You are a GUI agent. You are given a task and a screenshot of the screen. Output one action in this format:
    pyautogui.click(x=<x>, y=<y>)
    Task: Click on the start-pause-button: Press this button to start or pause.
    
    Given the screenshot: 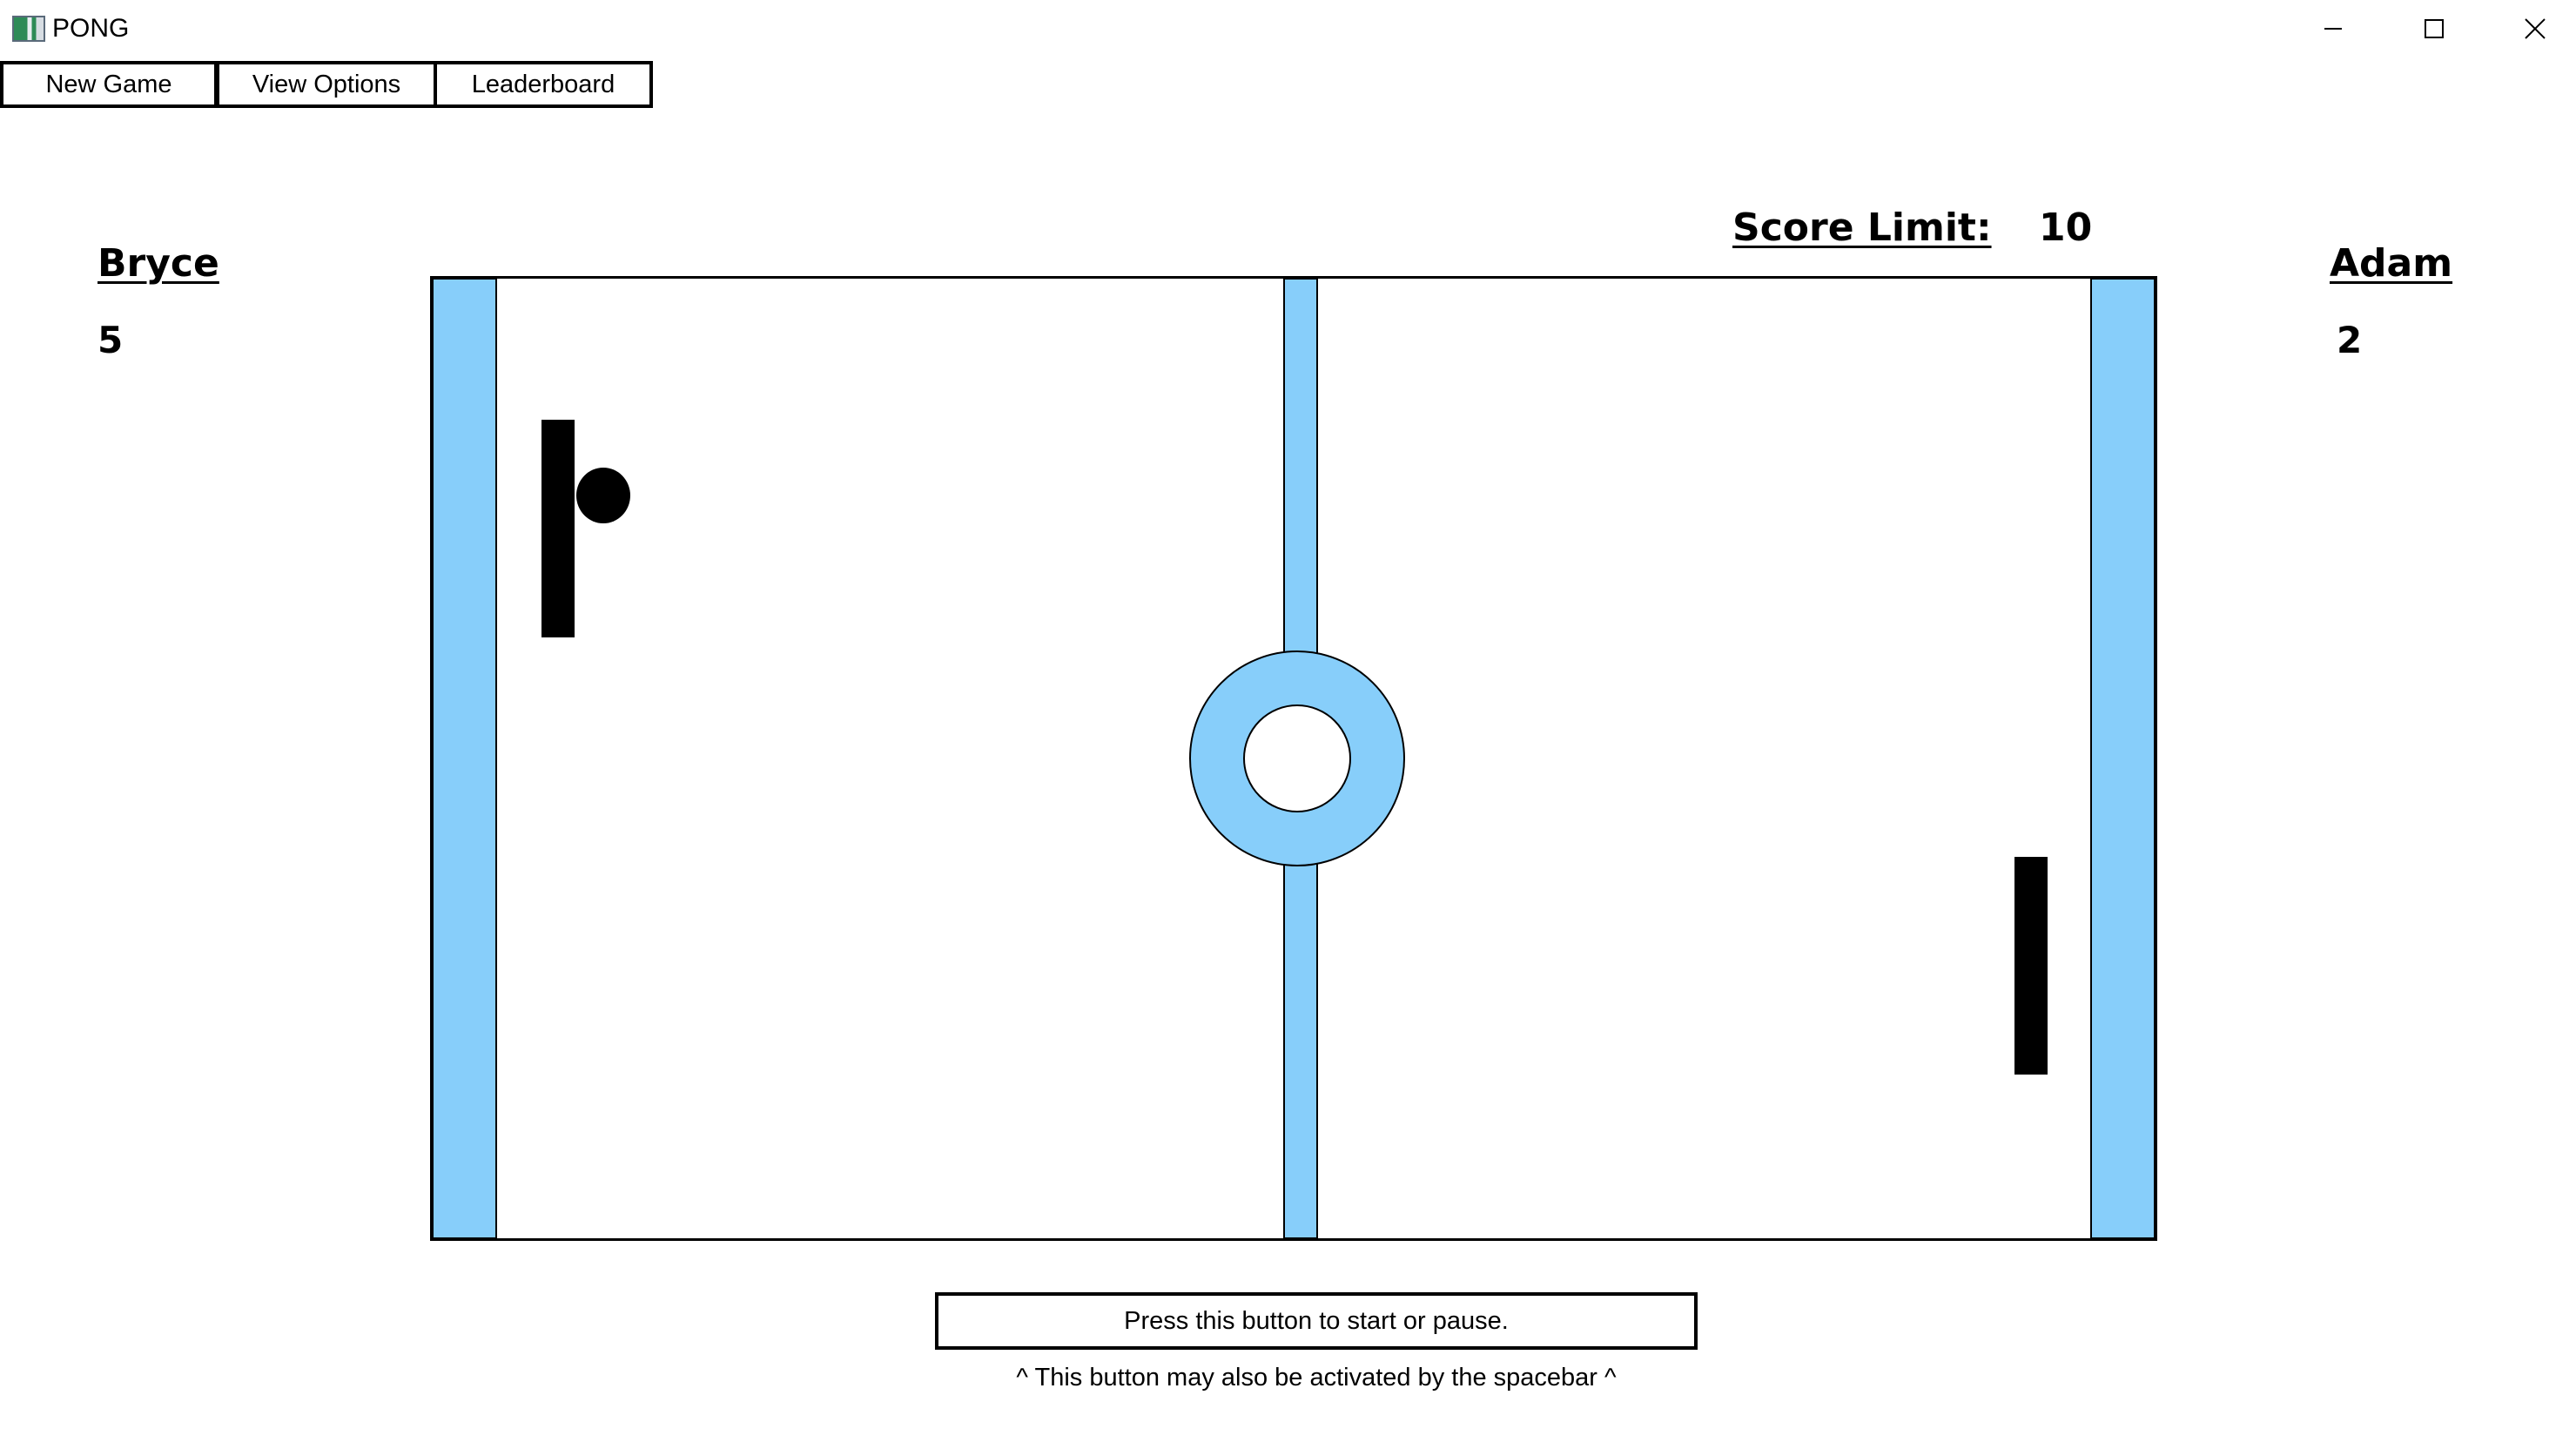 What is the action you would take?
    pyautogui.click(x=1316, y=1321)
    